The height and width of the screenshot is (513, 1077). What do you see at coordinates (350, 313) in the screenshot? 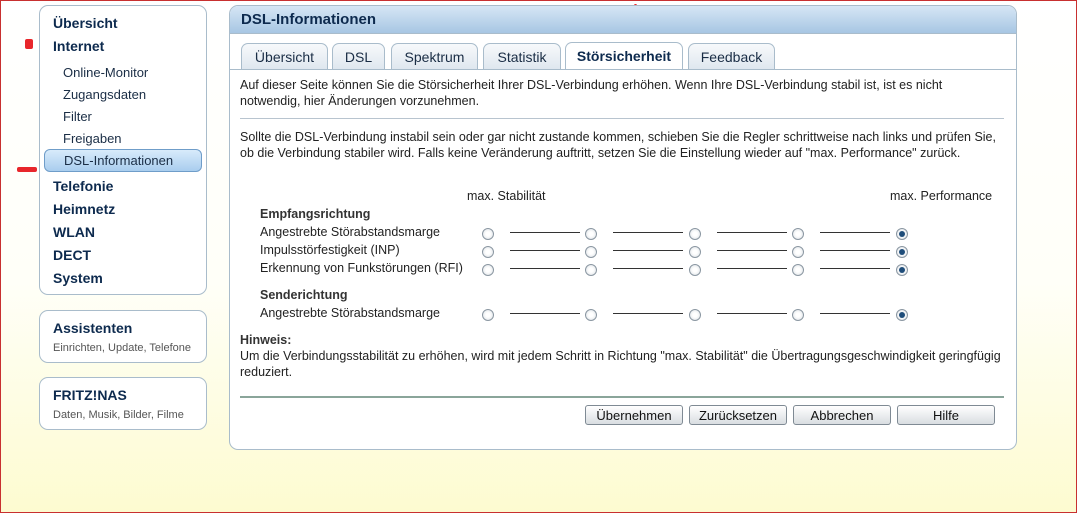
I see `send-row-label-snr: Angestrebte Störabstandsmarge` at bounding box center [350, 313].